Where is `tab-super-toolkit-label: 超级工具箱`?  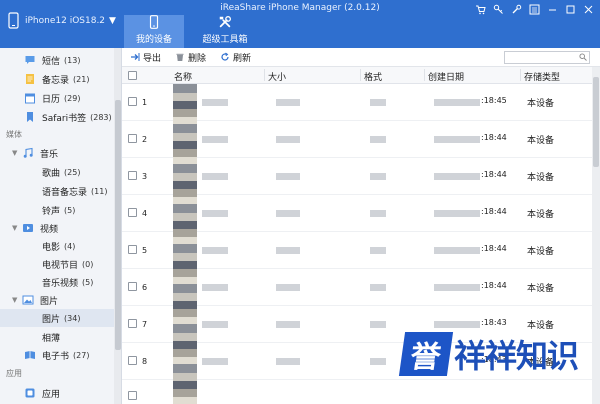 tab-super-toolkit-label: 超级工具箱 is located at coordinates (225, 40).